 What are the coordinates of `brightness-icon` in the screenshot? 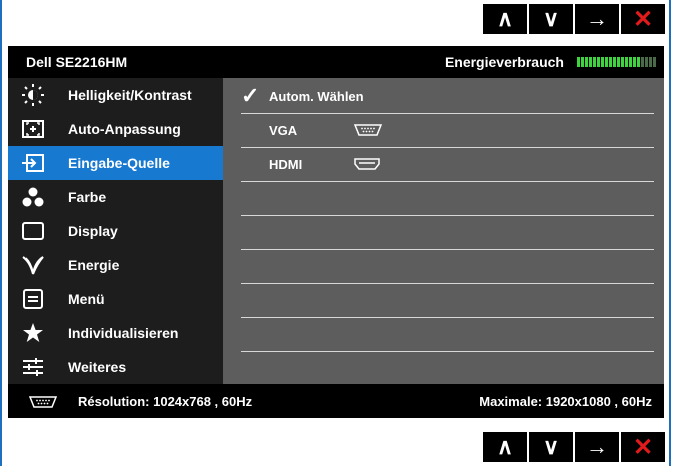 It's located at (33, 95).